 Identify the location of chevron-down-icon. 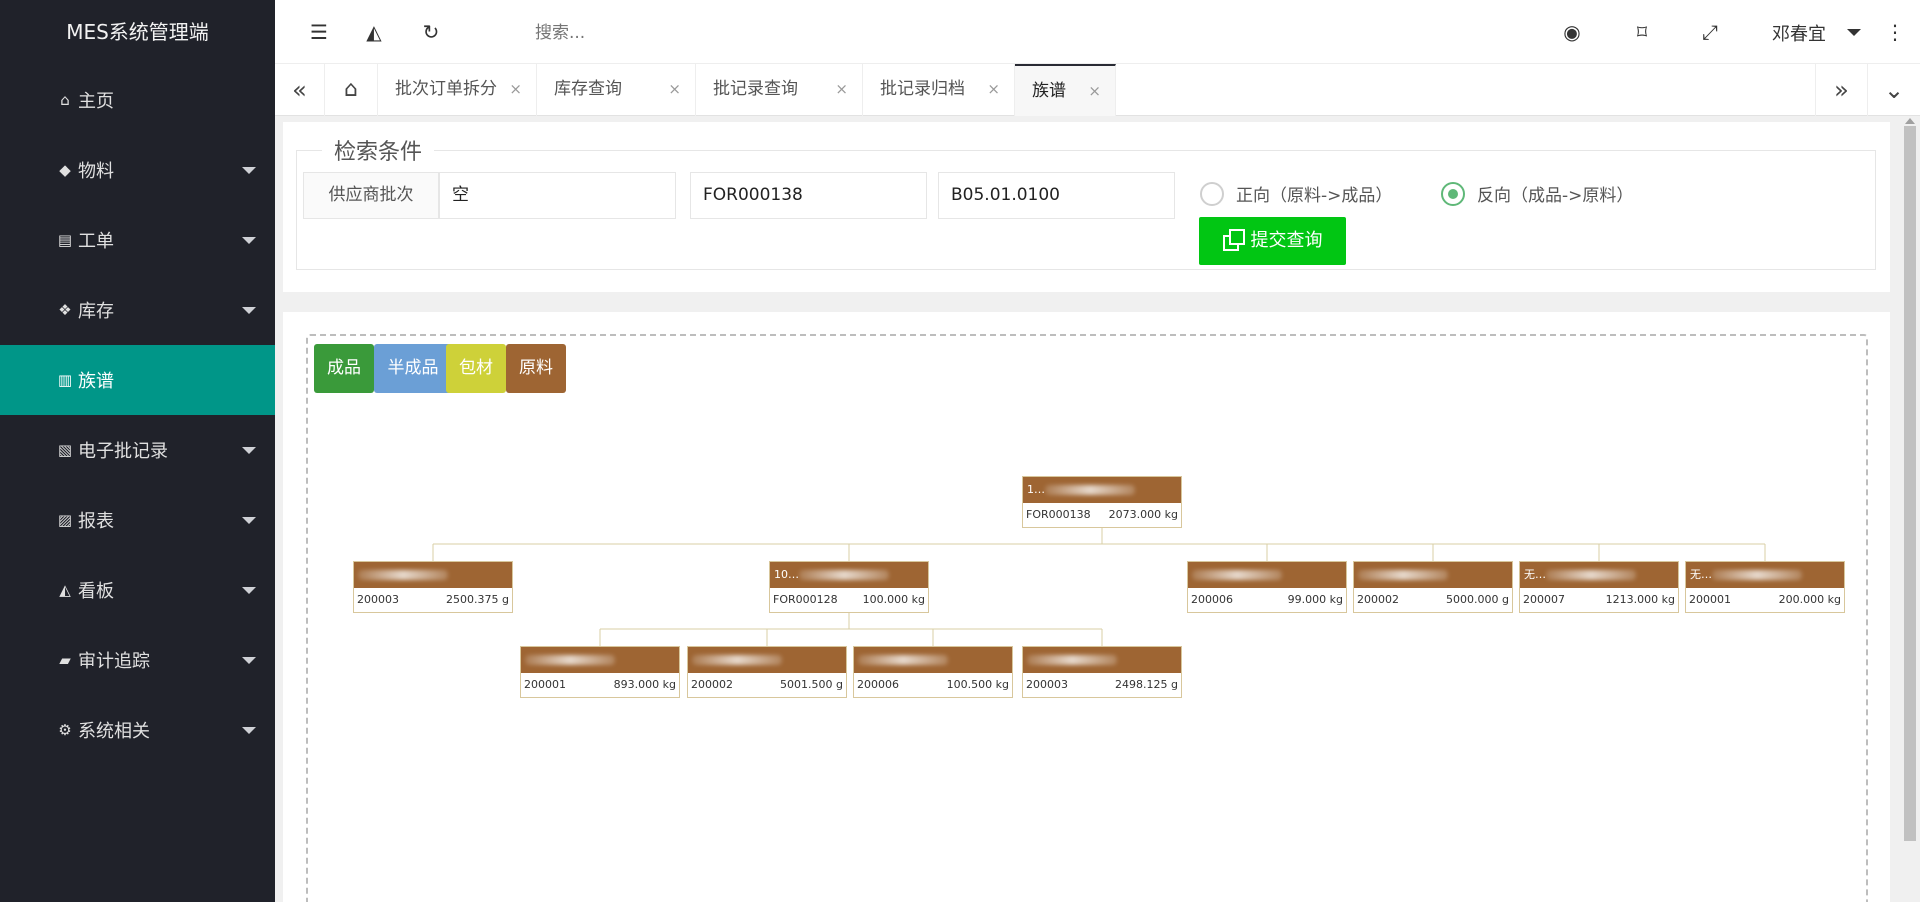
(1854, 32).